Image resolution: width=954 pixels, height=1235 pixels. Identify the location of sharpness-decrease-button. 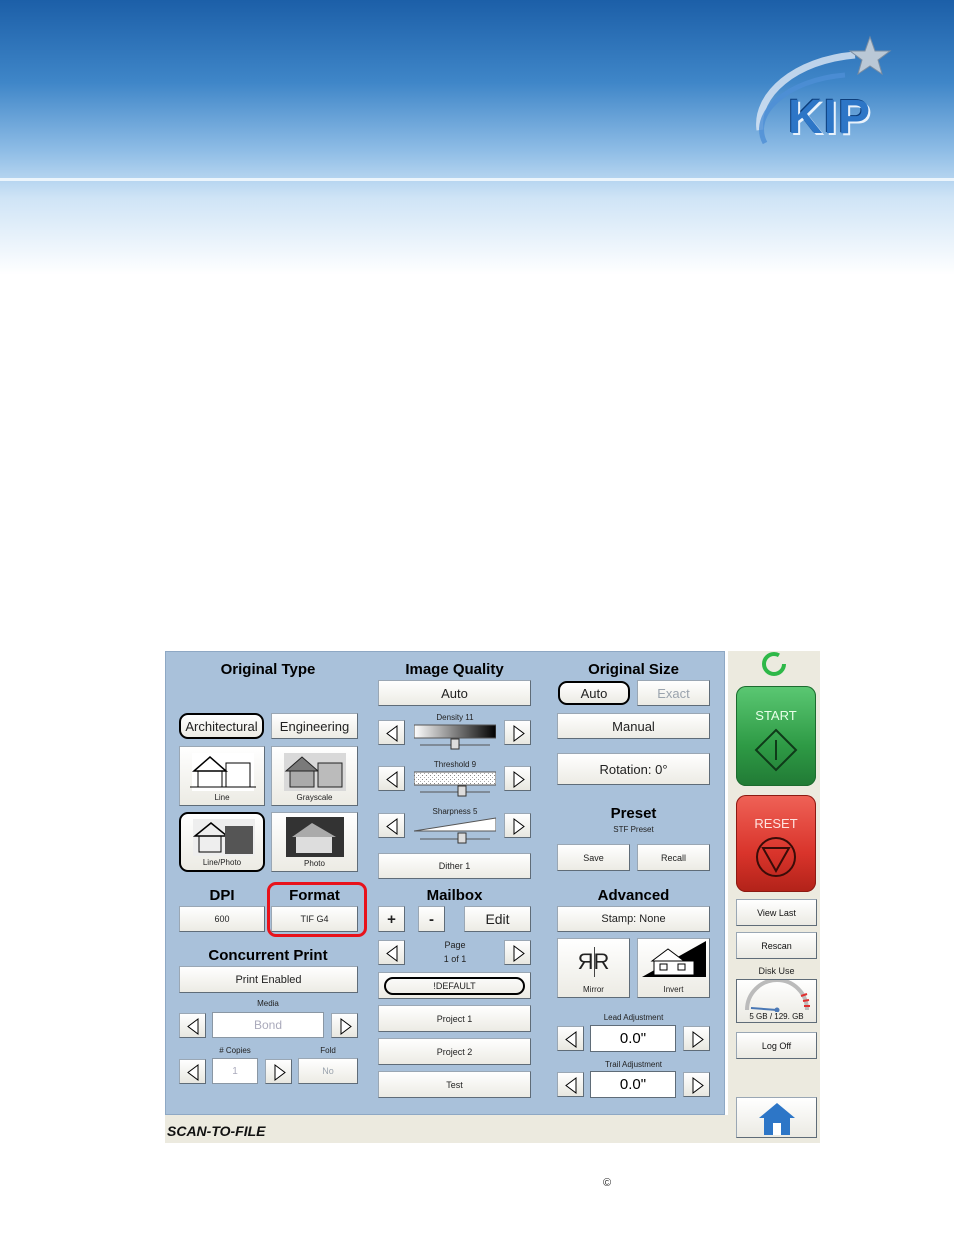
(391, 825).